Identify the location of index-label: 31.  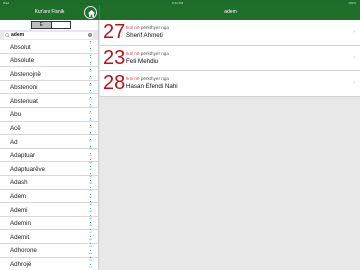
(90, 163).